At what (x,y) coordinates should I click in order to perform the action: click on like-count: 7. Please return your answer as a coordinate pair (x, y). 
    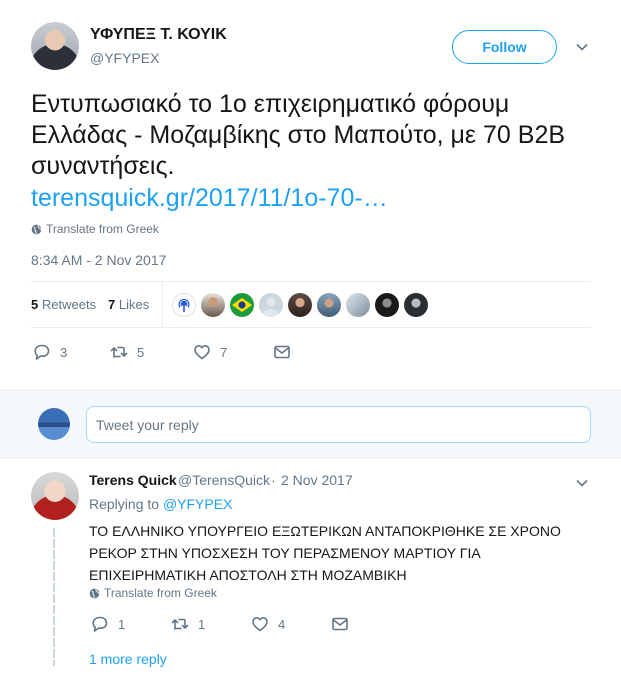
    Looking at the image, I should click on (224, 352).